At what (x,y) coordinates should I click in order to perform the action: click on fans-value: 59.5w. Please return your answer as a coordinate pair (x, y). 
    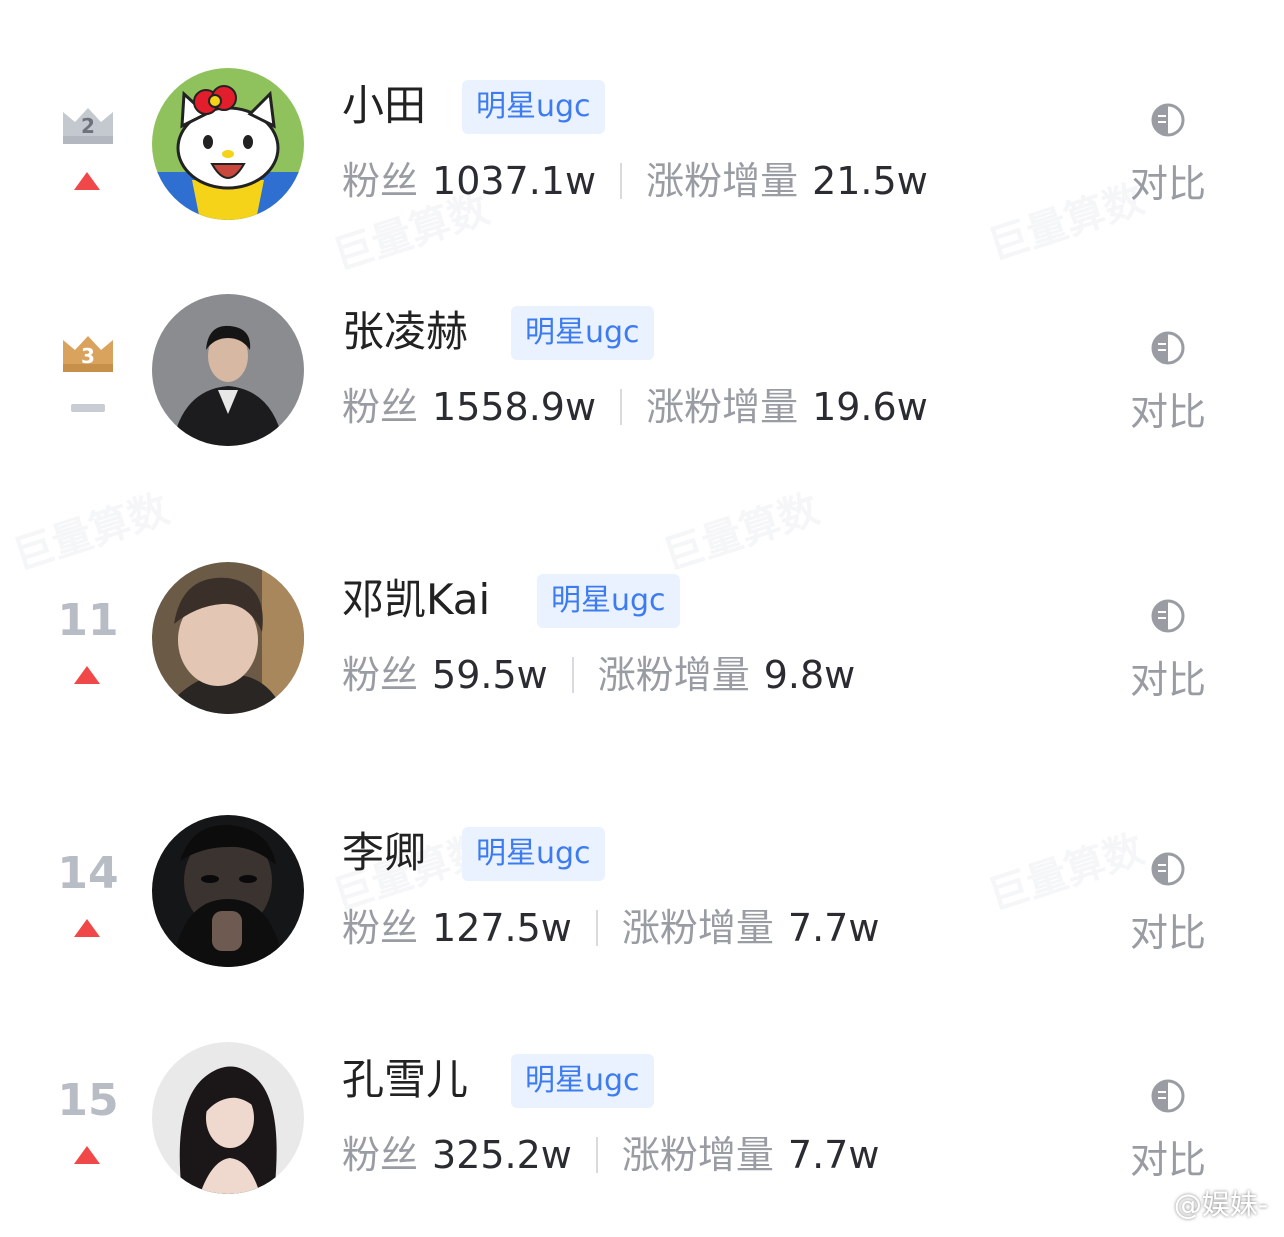
    Looking at the image, I should click on (490, 675).